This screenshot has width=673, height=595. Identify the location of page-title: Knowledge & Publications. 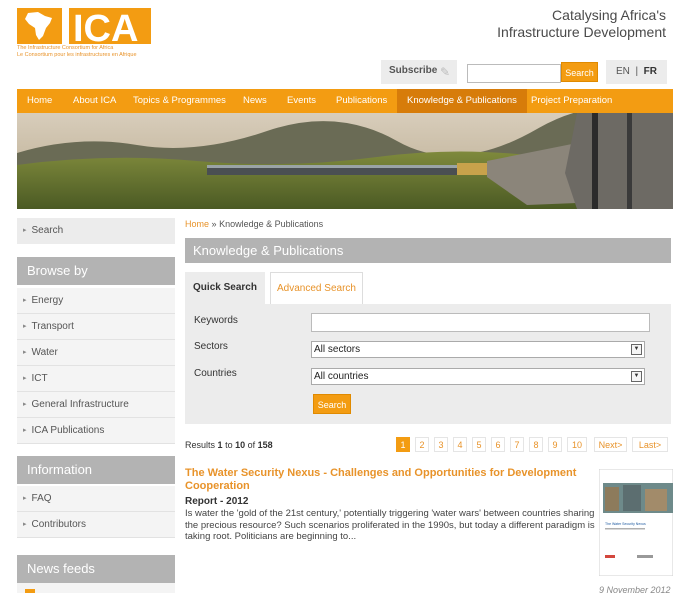
(428, 250).